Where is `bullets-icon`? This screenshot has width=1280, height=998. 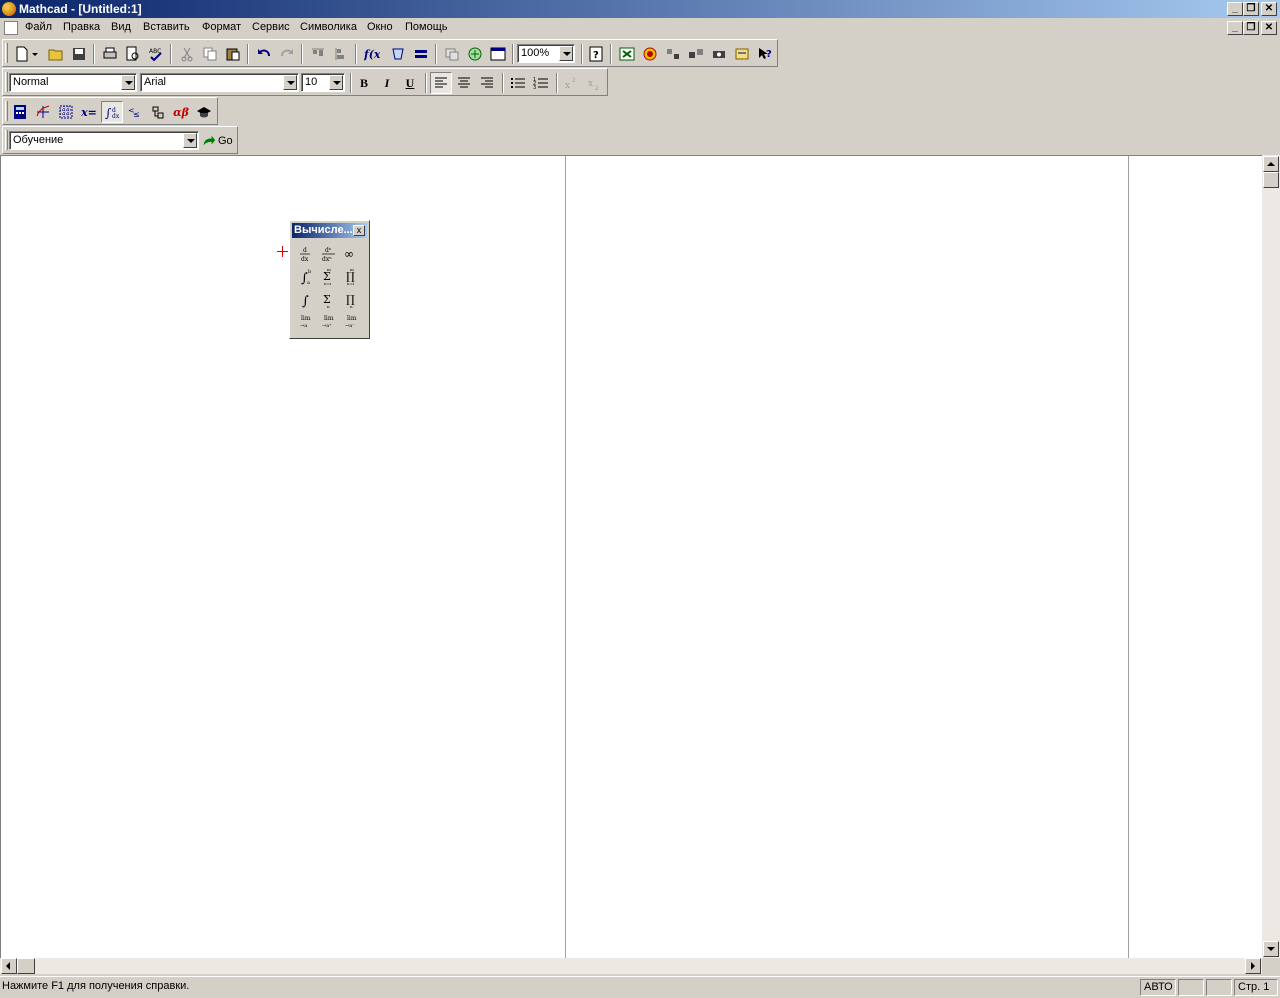 bullets-icon is located at coordinates (518, 83).